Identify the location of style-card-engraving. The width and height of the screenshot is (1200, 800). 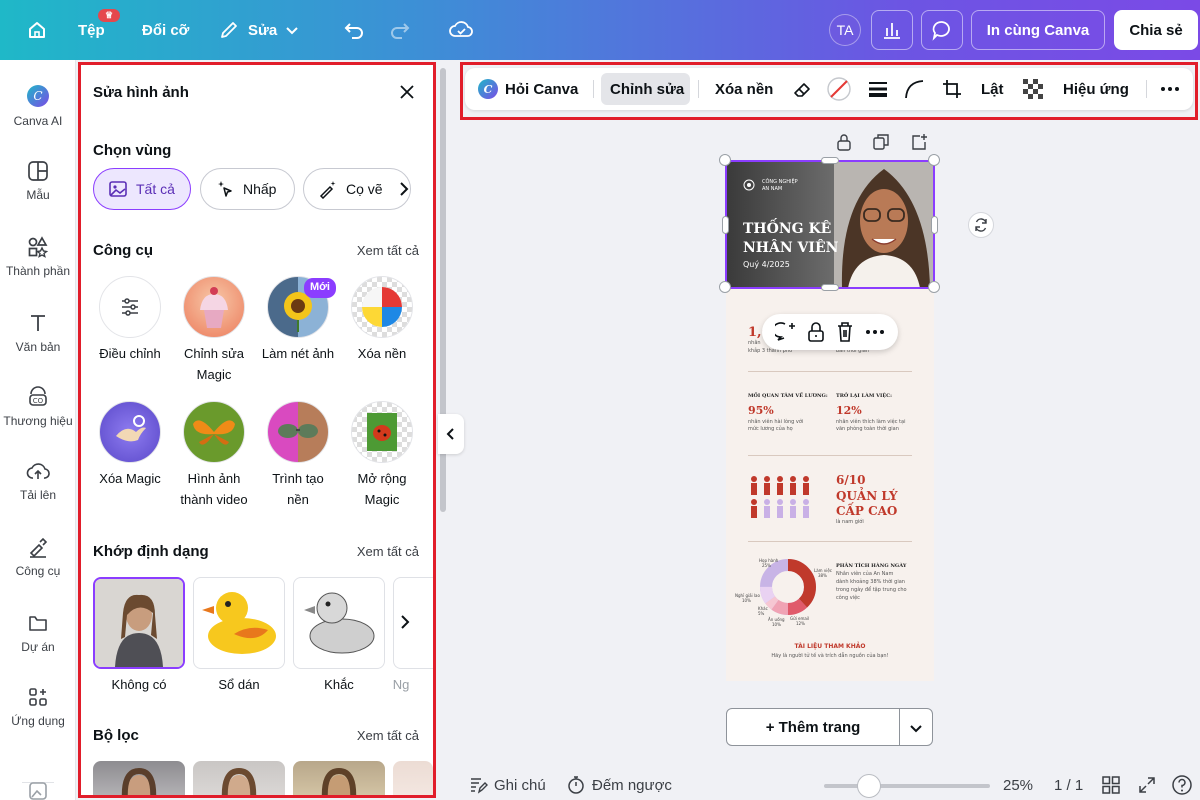
(339, 623).